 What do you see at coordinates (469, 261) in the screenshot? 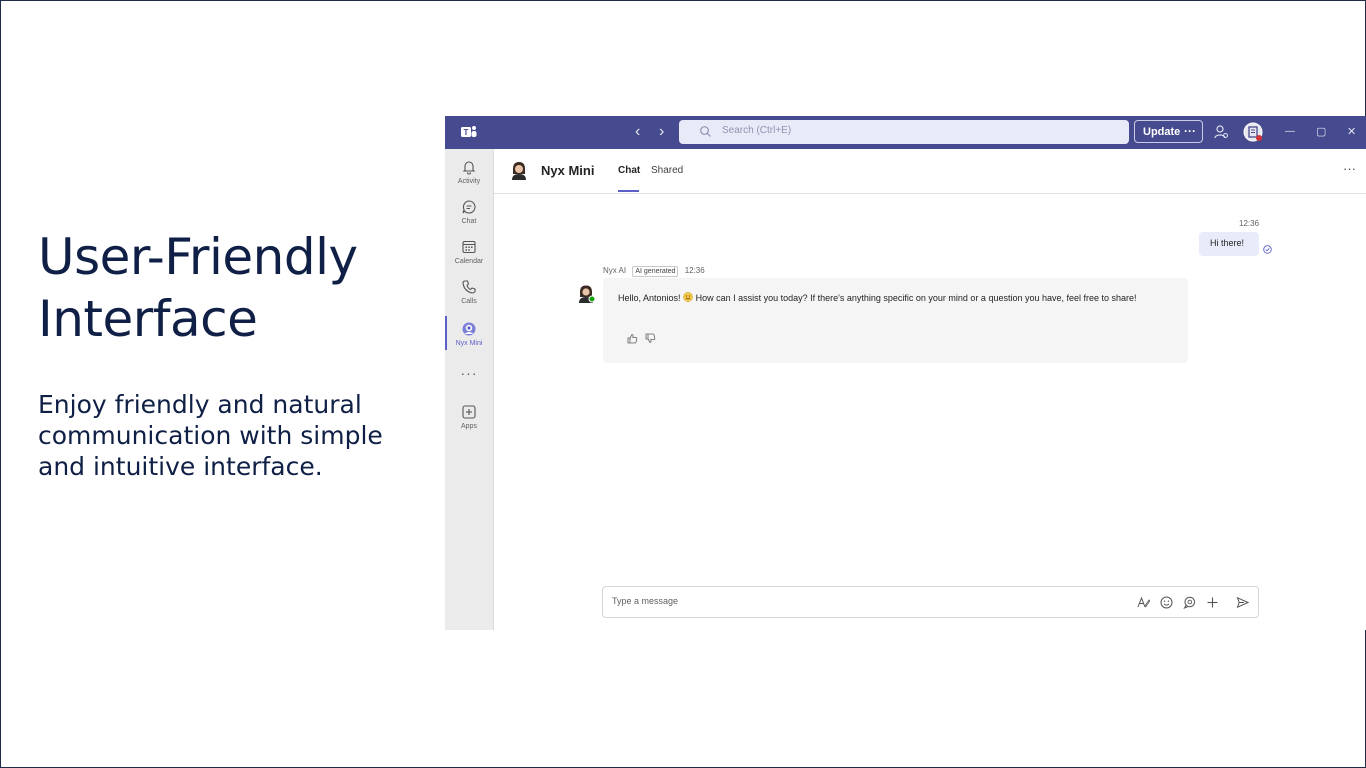
I see `rail-label-calendar: Calendar` at bounding box center [469, 261].